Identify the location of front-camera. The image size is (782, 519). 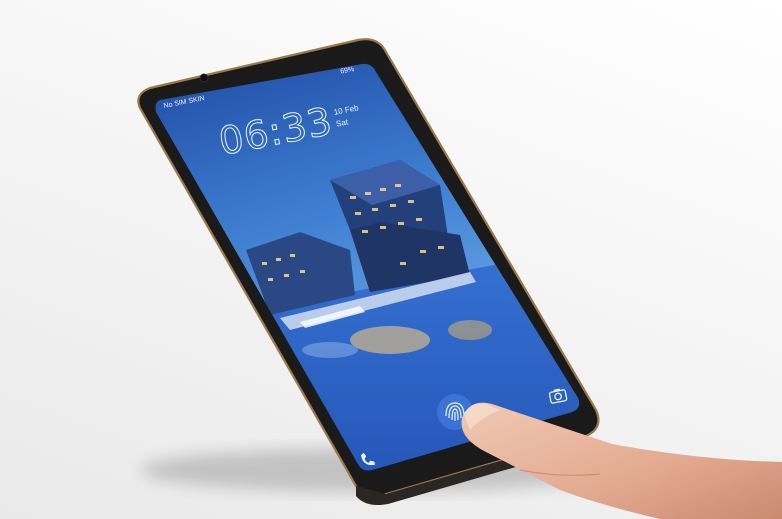
(204, 78).